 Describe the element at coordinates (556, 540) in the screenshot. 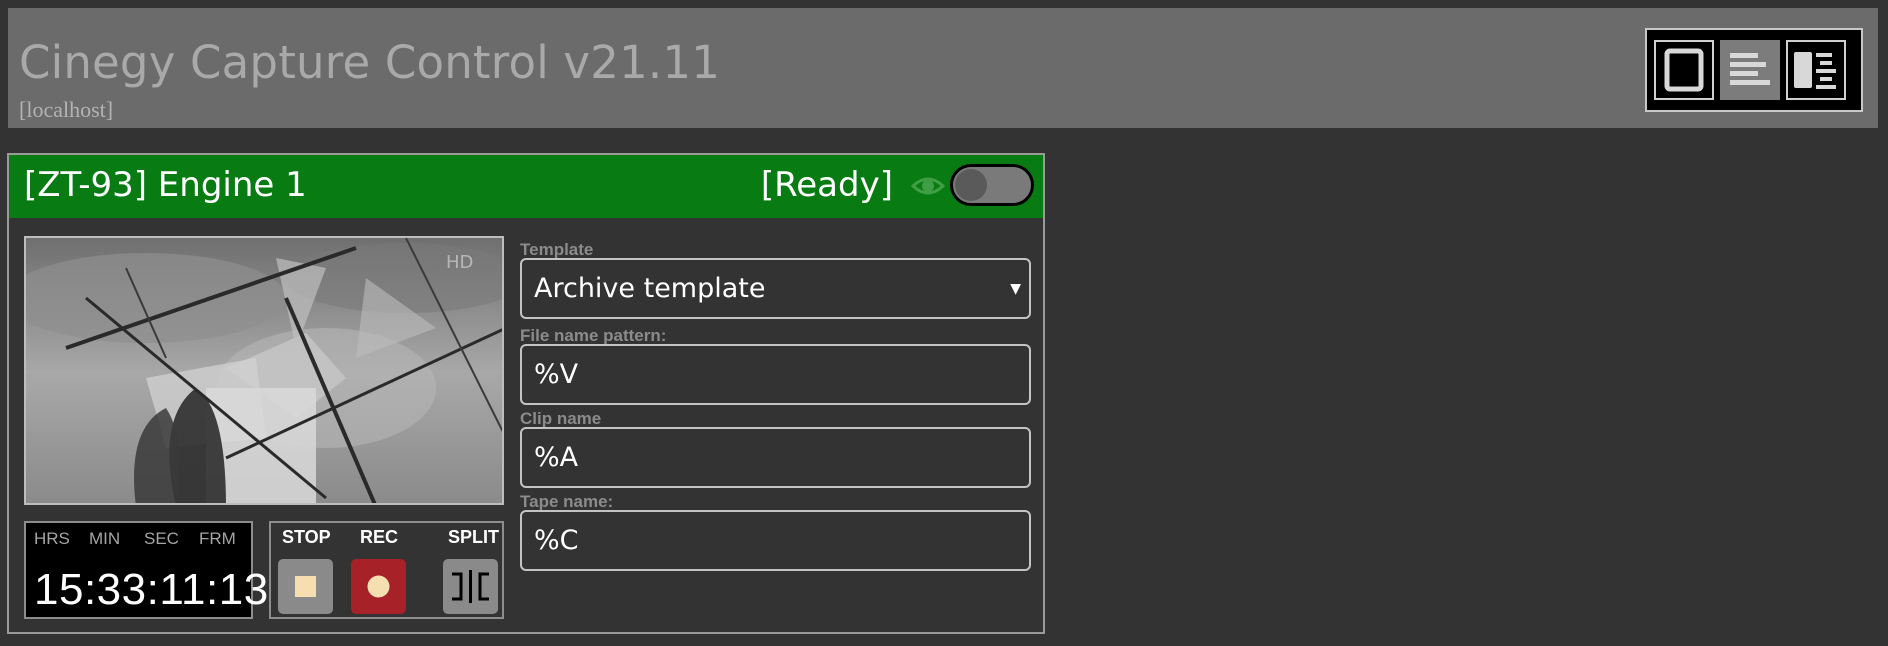

I see `tape-name-value: %C` at that location.